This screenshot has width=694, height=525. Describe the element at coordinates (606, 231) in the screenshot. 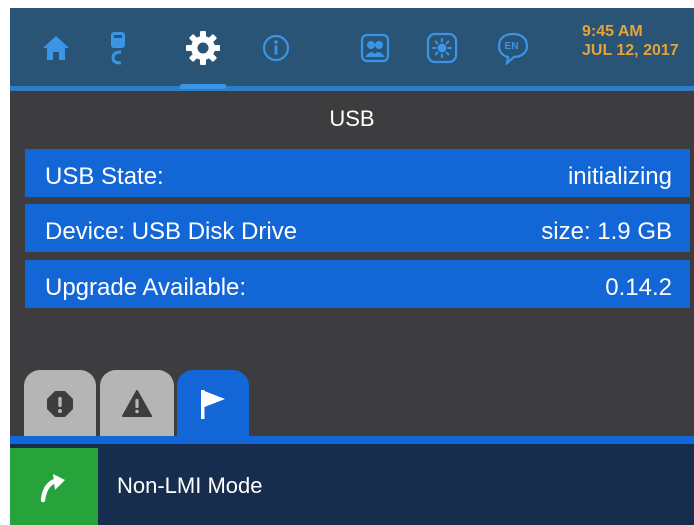

I see `row-value: size: 1.9 GB` at that location.